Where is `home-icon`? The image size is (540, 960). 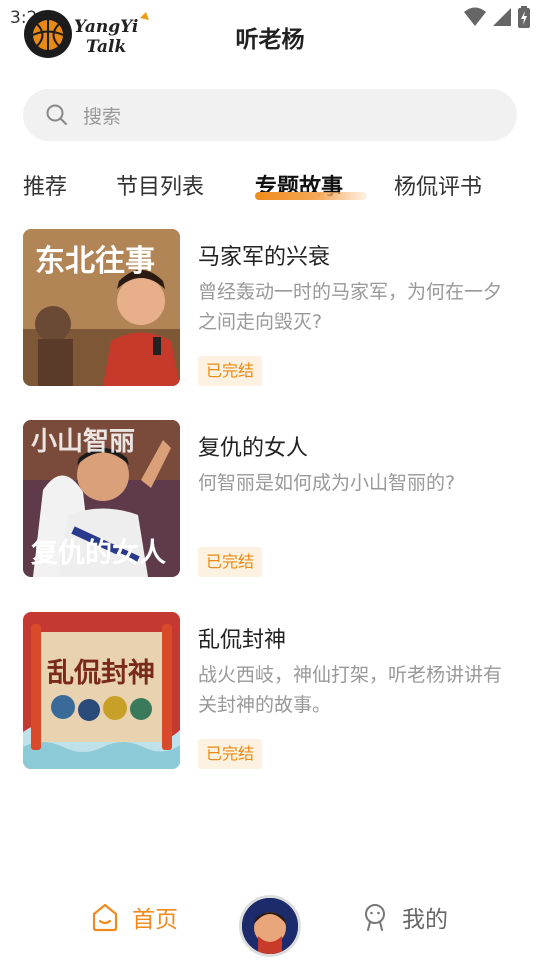
home-icon is located at coordinates (105, 917).